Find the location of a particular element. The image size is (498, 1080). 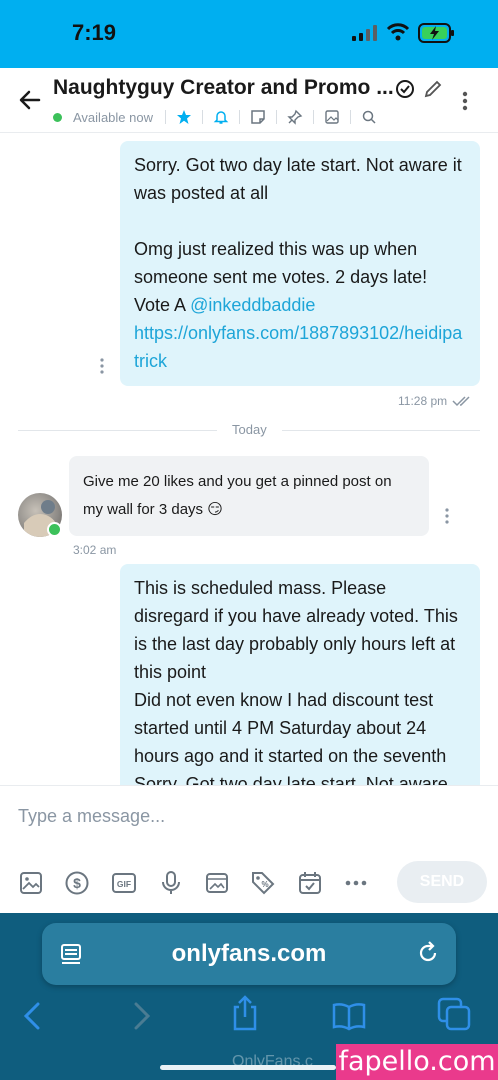

dollar-icon: $ is located at coordinates (77, 883).